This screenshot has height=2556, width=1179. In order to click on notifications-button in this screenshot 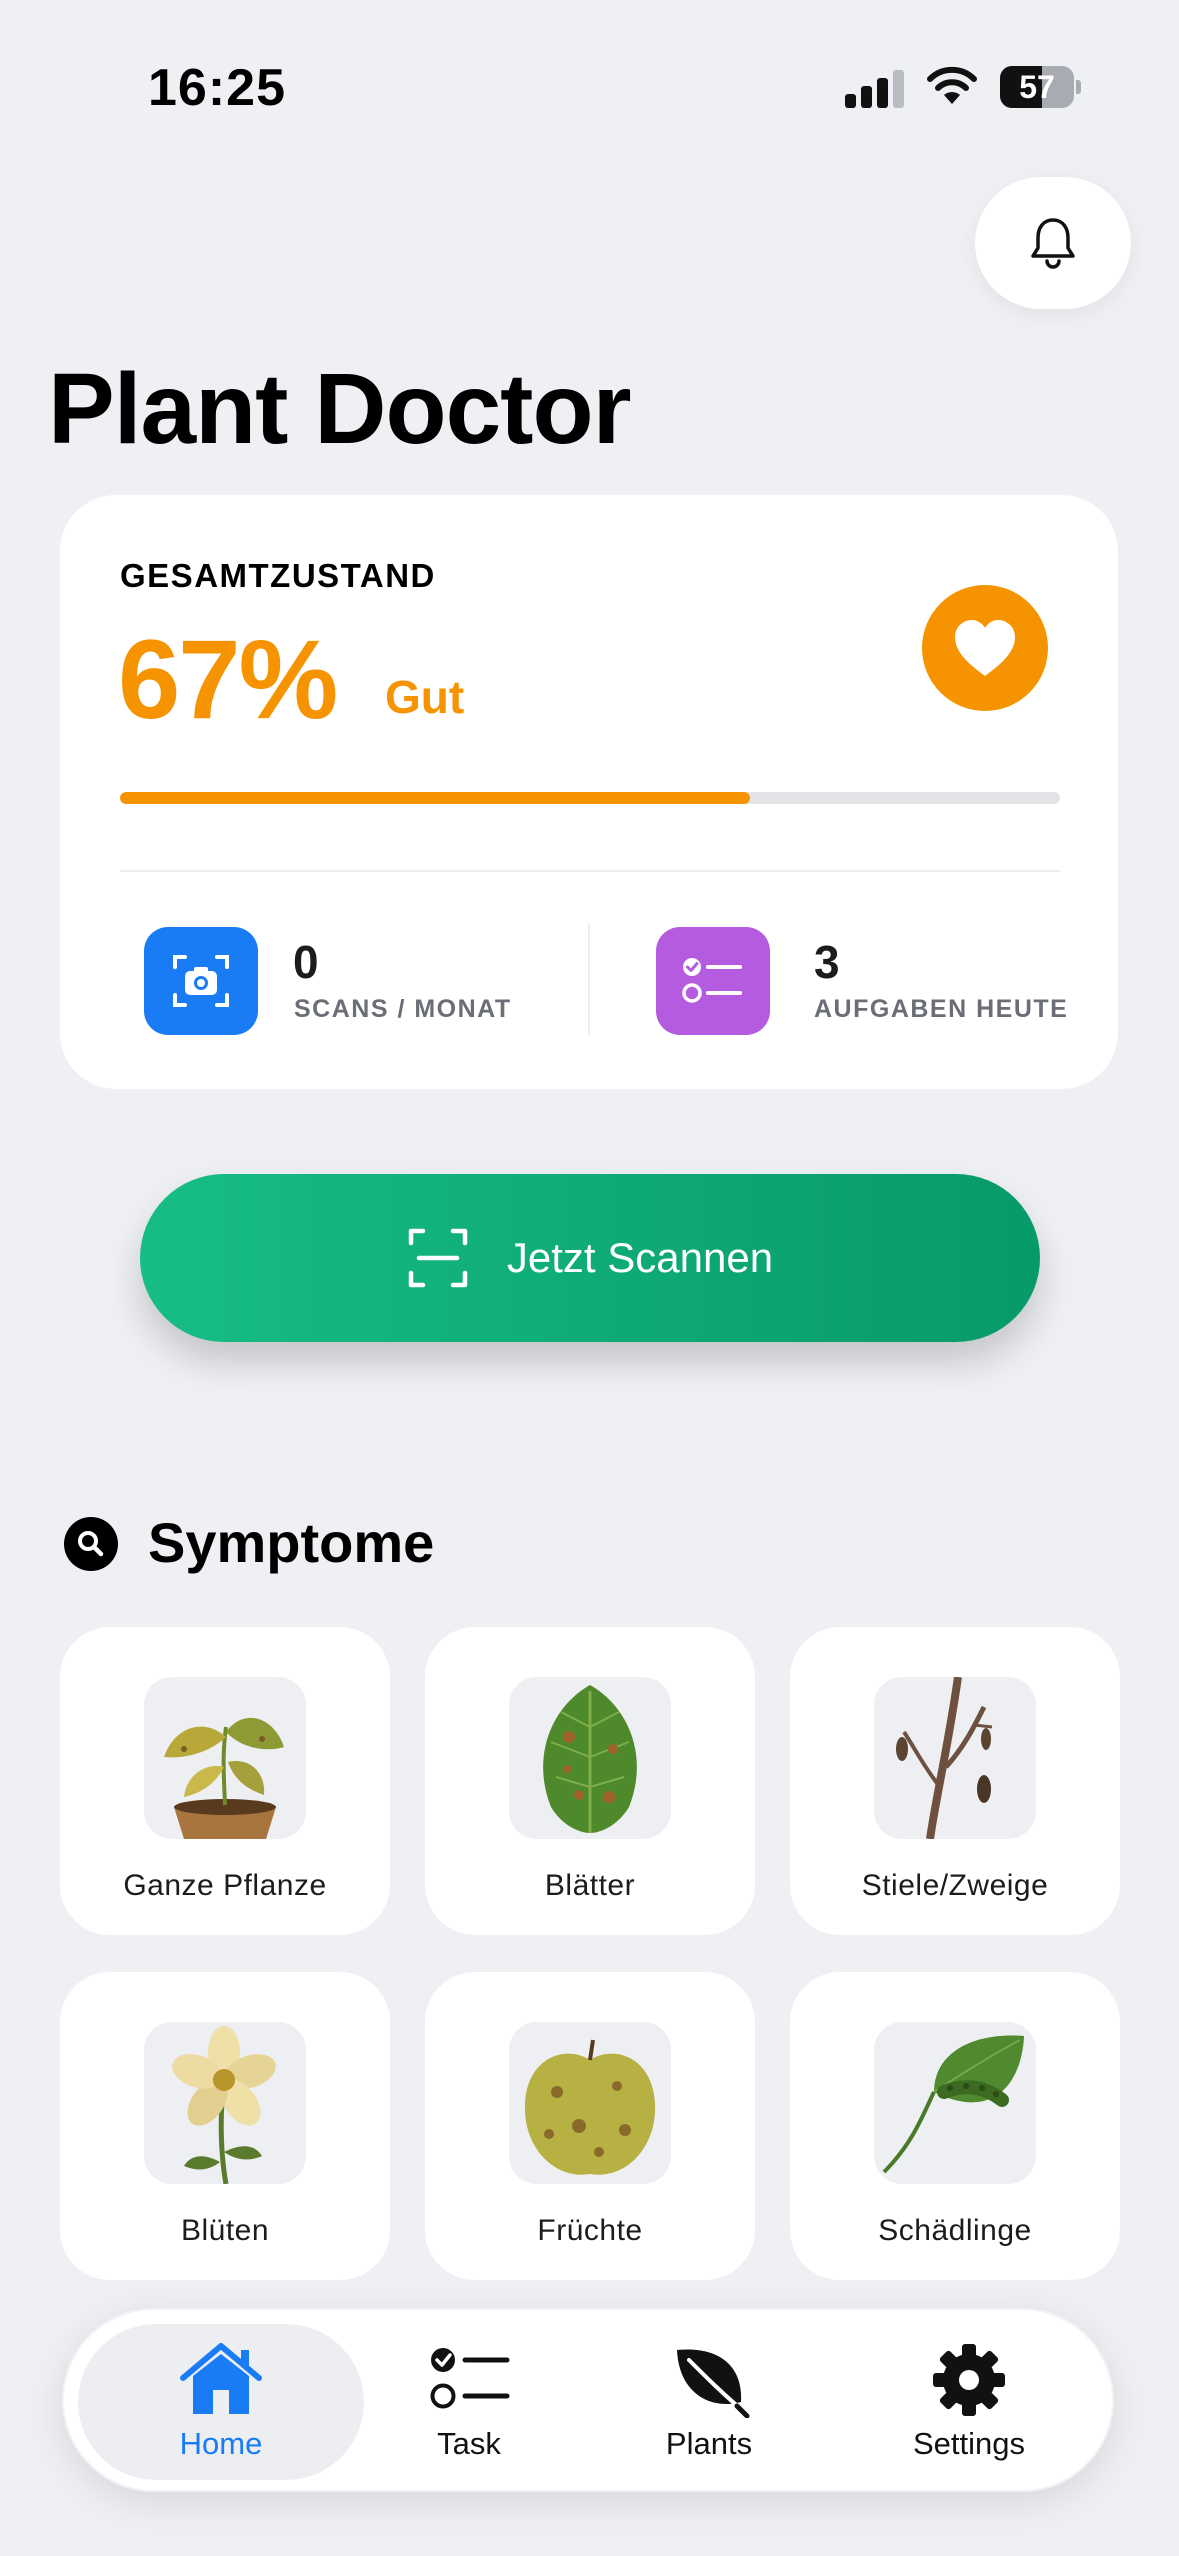, I will do `click(1053, 243)`.